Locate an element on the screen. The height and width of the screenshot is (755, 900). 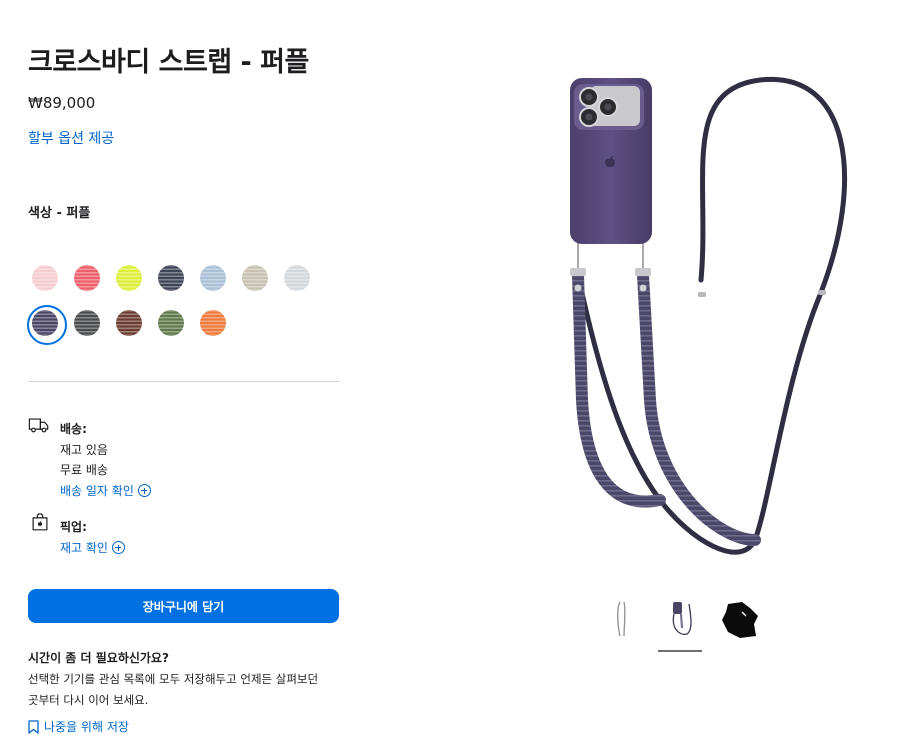
finance-options-link: 할부 옵션 제공 is located at coordinates (71, 138).